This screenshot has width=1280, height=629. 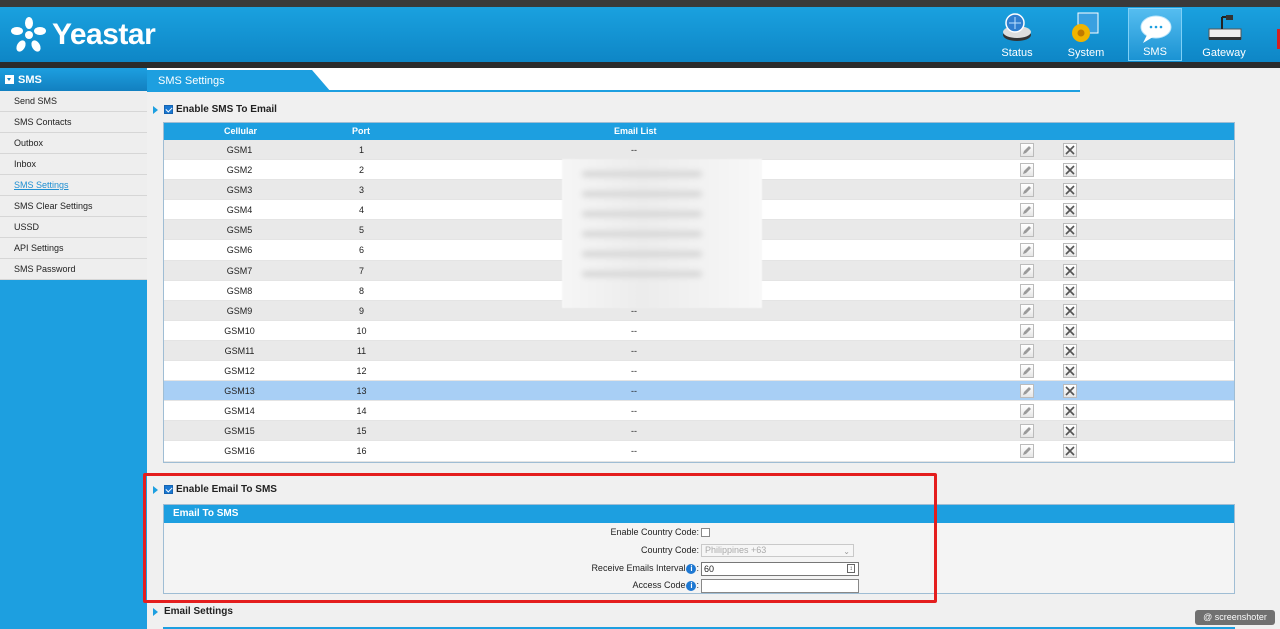 What do you see at coordinates (361, 411) in the screenshot?
I see `port-cell: 14` at bounding box center [361, 411].